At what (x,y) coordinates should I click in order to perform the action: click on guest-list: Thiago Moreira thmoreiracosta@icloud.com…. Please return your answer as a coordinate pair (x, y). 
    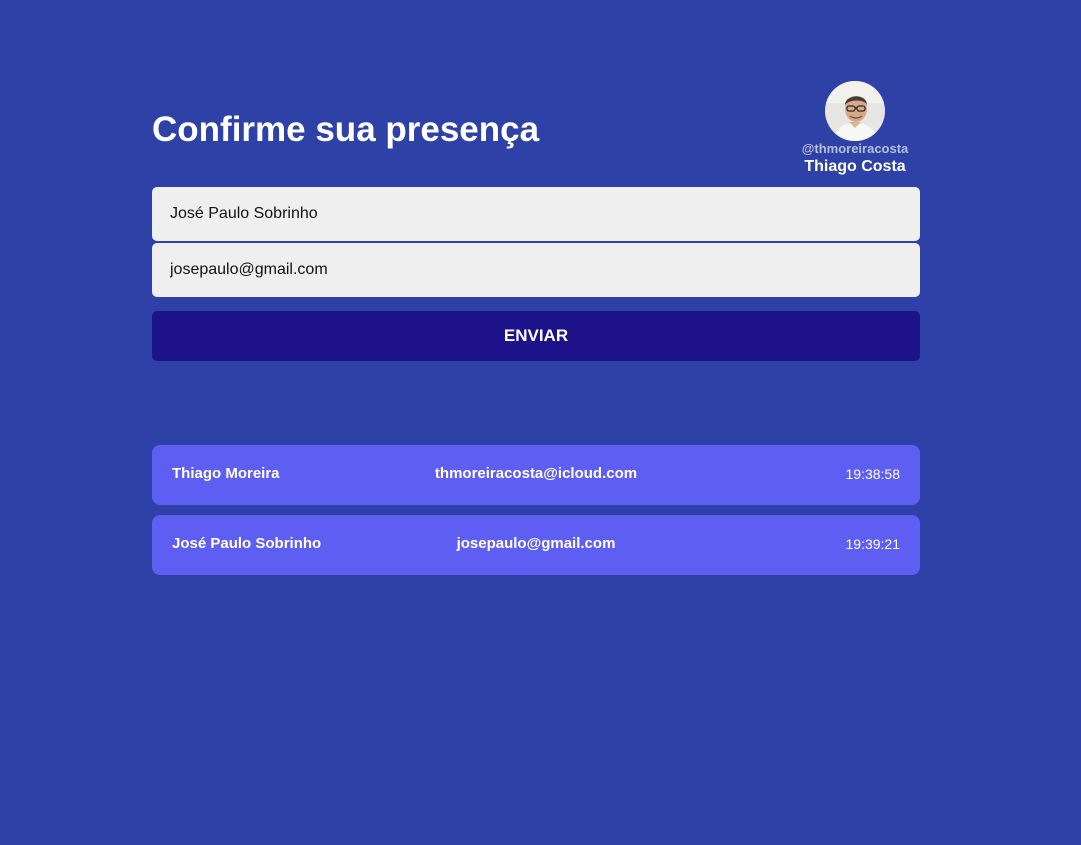
    Looking at the image, I should click on (536, 510).